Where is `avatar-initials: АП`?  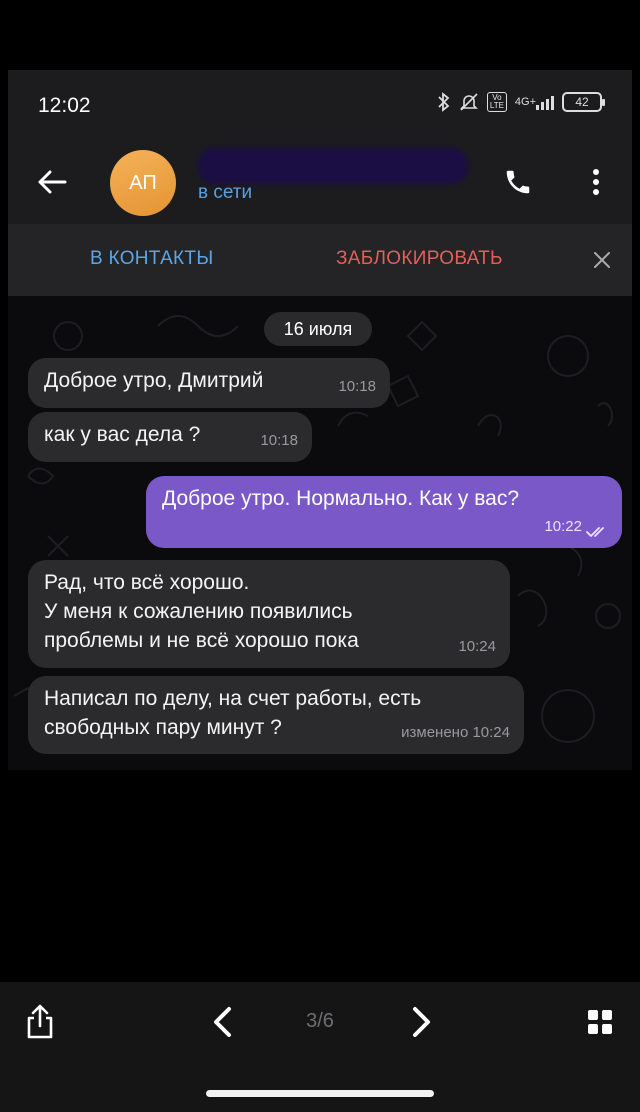 avatar-initials: АП is located at coordinates (143, 182).